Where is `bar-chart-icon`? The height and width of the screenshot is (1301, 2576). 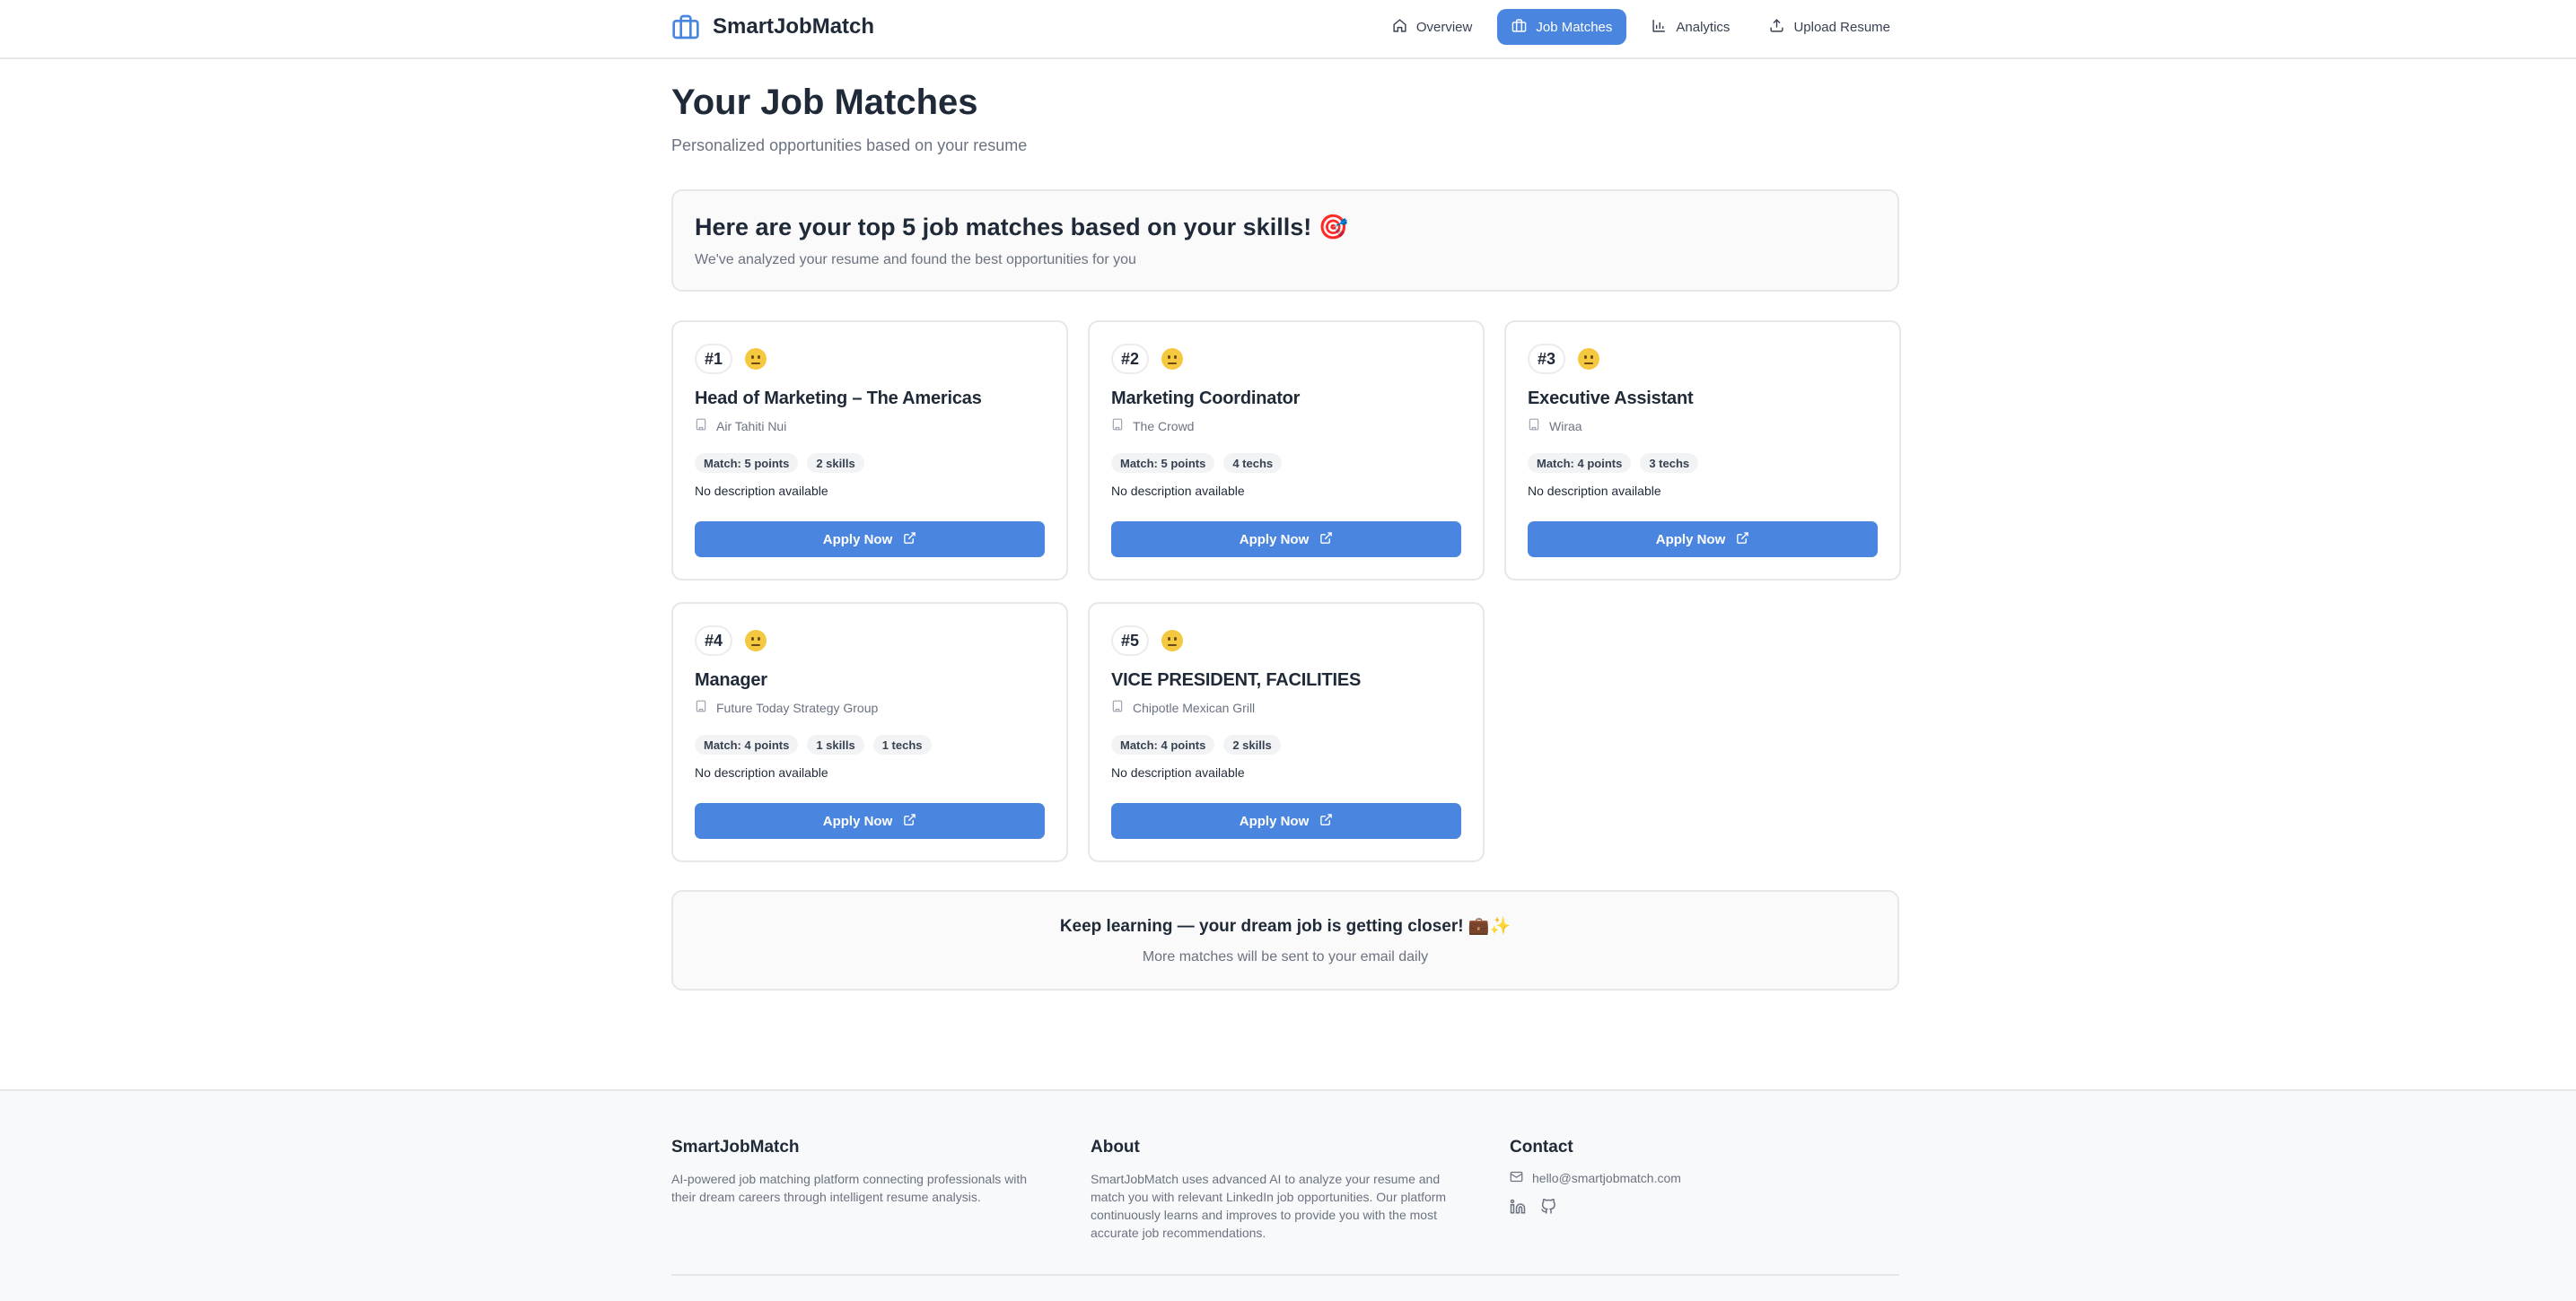 bar-chart-icon is located at coordinates (1659, 27).